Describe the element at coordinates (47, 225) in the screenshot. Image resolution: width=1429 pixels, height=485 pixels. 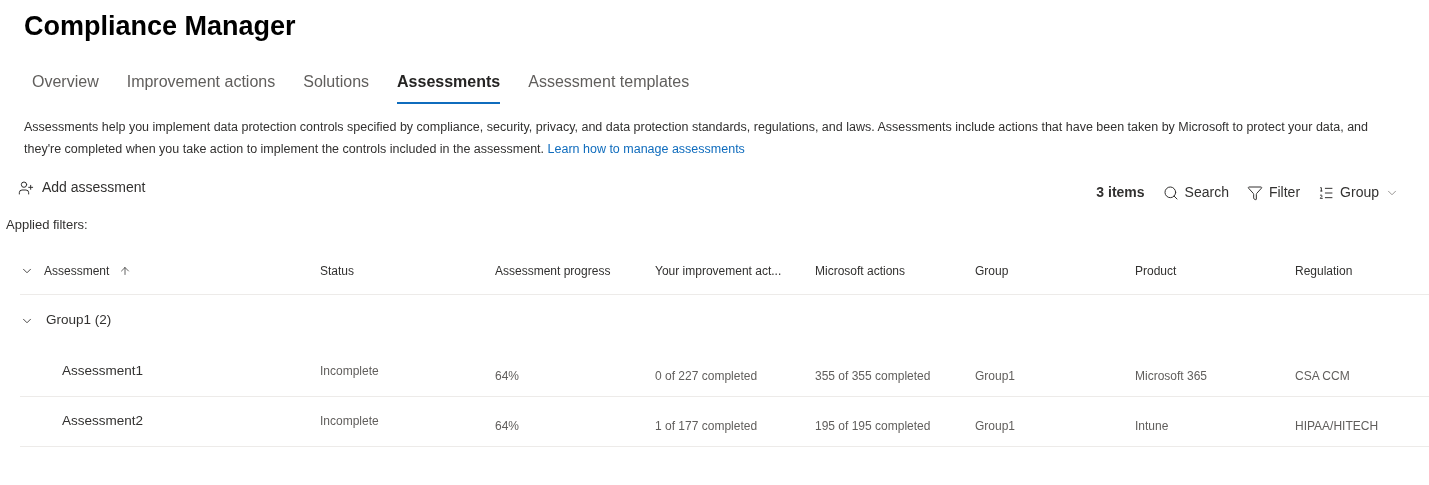
I see `applied-filters-label: Applied filters:` at that location.